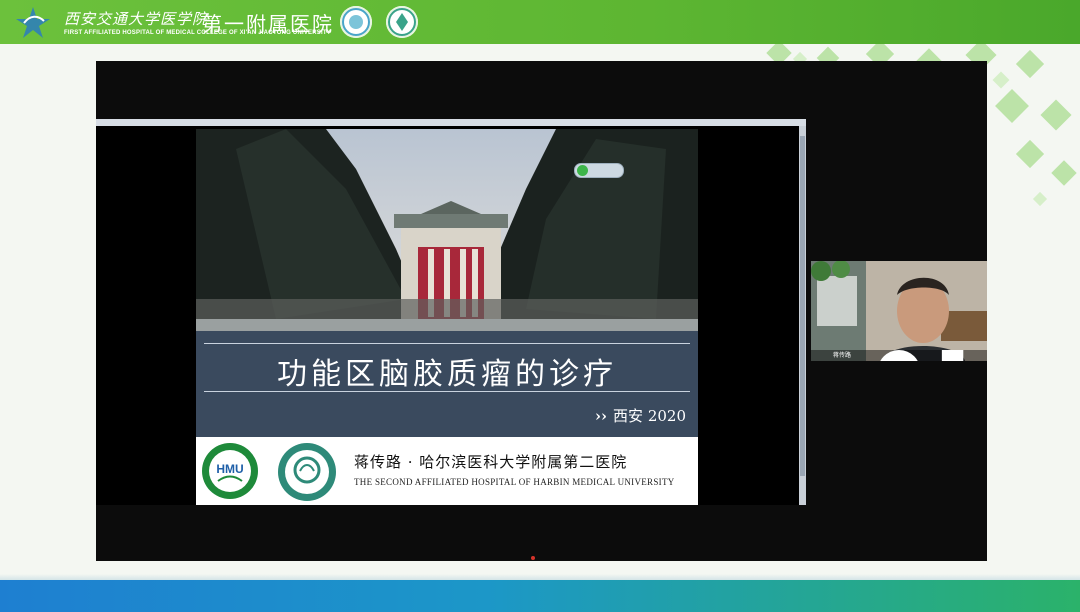 This screenshot has height=612, width=1080. What do you see at coordinates (268, 24) in the screenshot?
I see `hospital-name: 第一附属医院` at bounding box center [268, 24].